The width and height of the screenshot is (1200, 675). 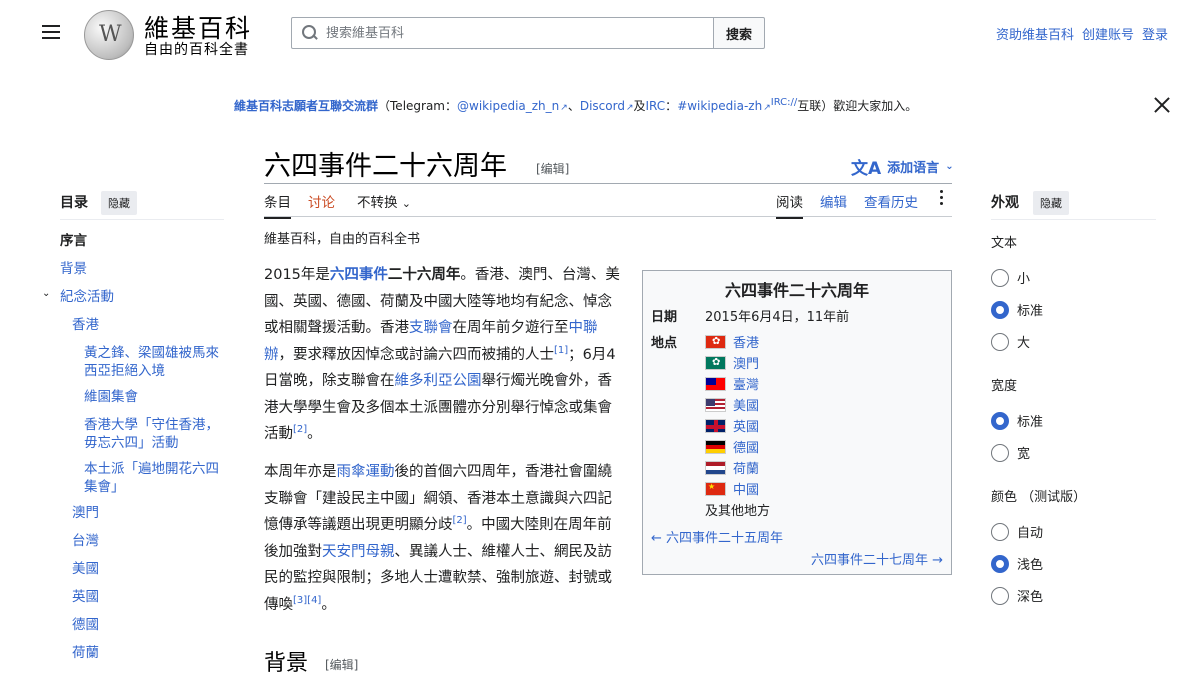 I want to click on macau-flag-icon: ✿, so click(x=715, y=362).